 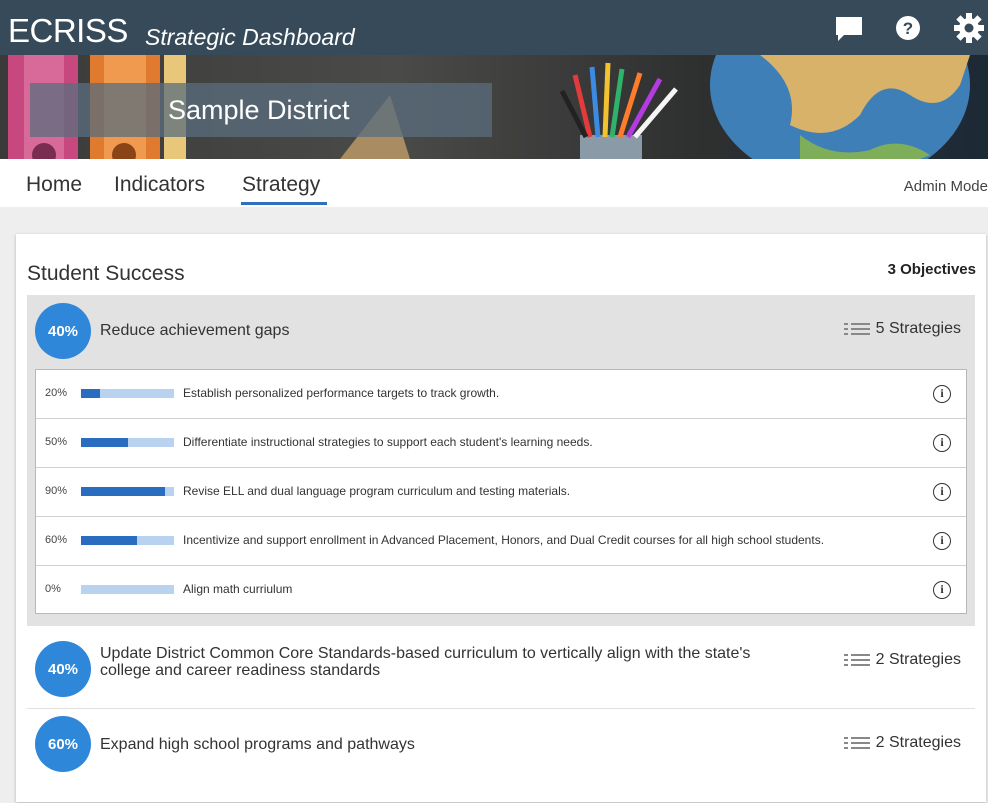 What do you see at coordinates (195, 330) in the screenshot?
I see `objective-title: Reduce achievement gaps` at bounding box center [195, 330].